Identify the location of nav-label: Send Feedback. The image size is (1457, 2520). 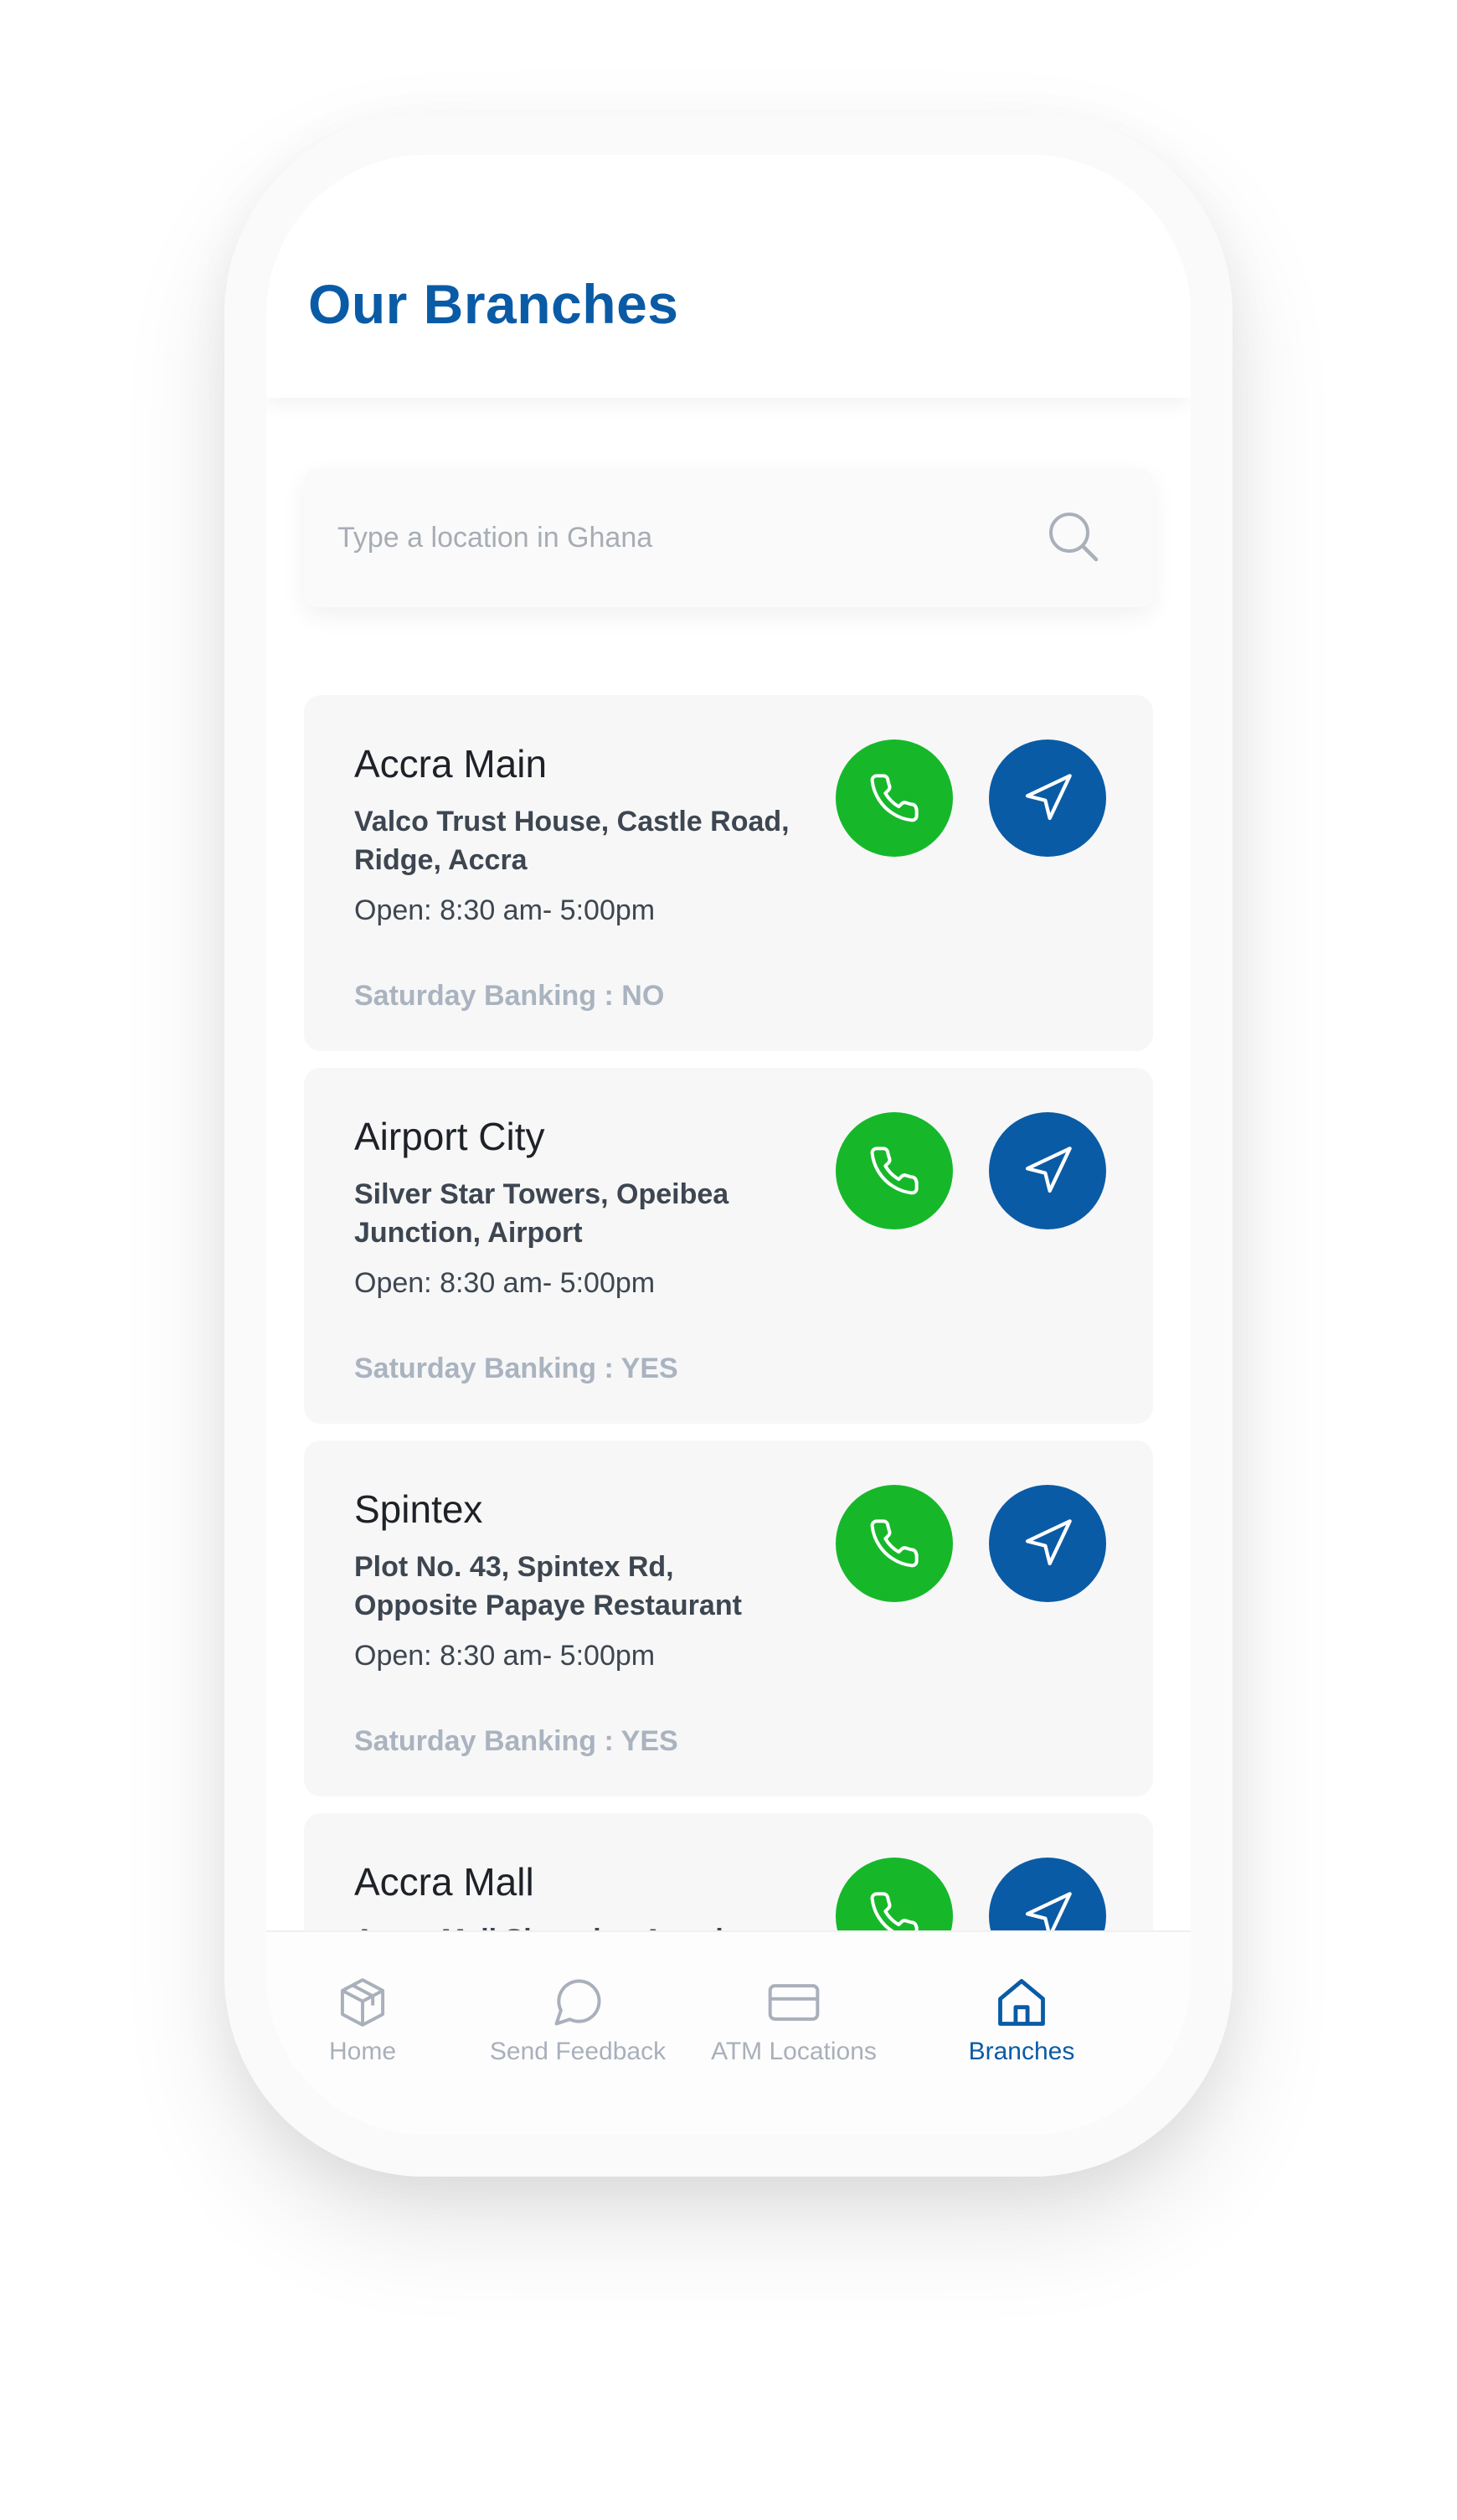
(578, 2051).